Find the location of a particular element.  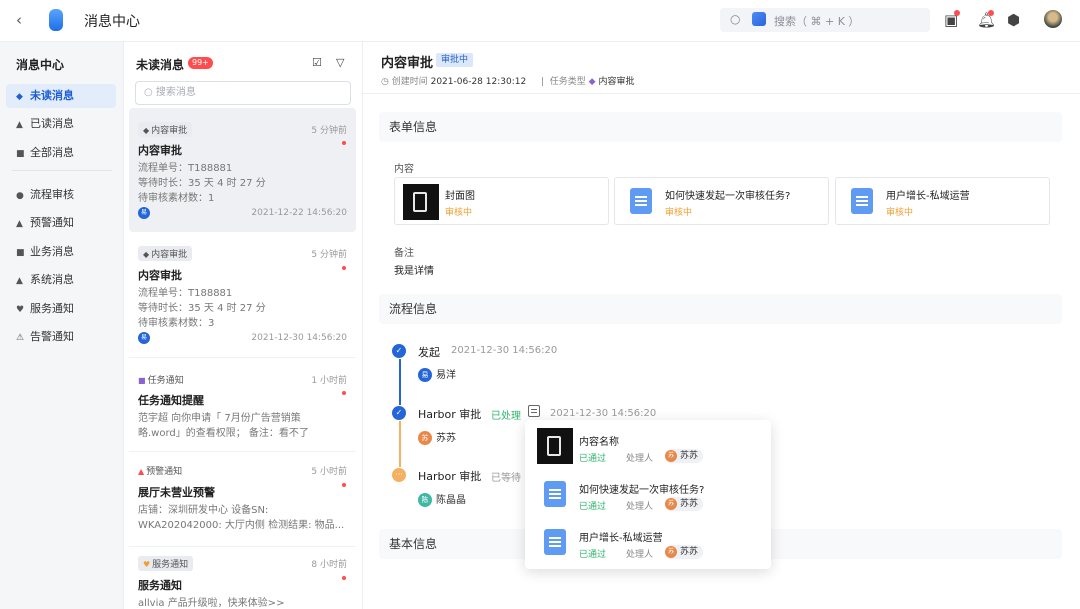

app-logo is located at coordinates (56, 20).